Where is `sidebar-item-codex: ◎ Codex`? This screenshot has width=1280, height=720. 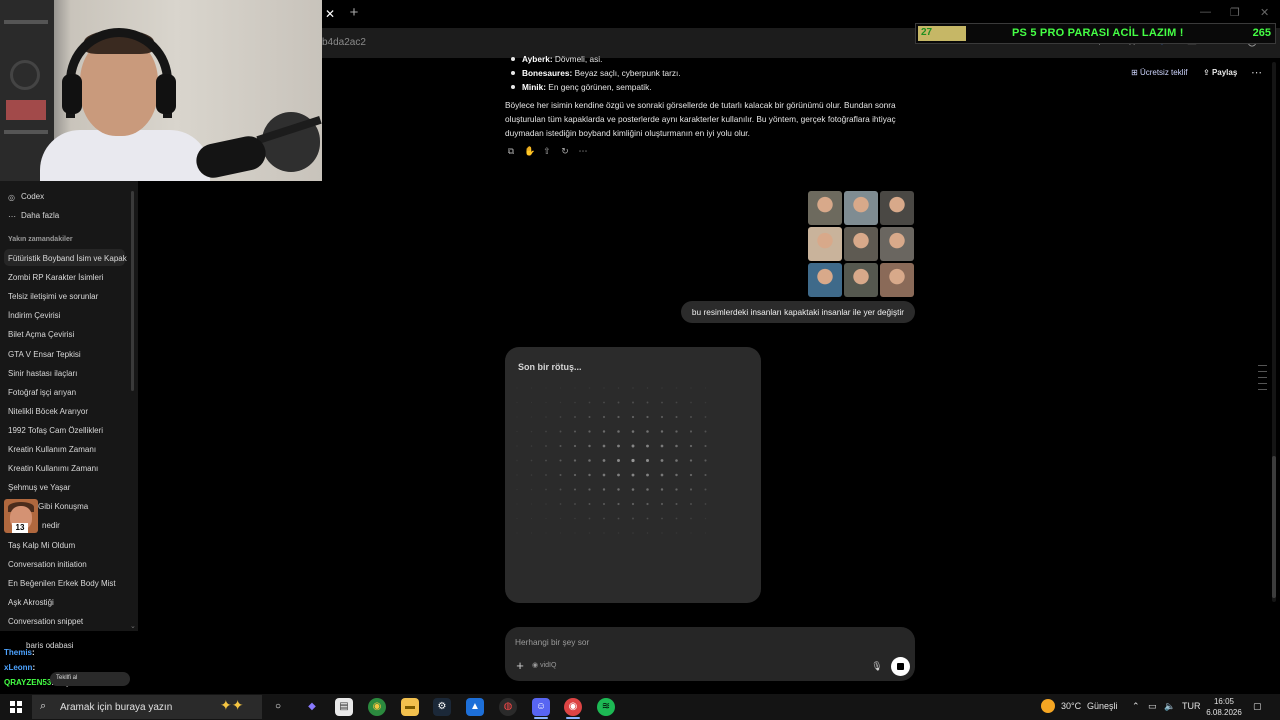
sidebar-item-codex: ◎ Codex is located at coordinates (26, 197).